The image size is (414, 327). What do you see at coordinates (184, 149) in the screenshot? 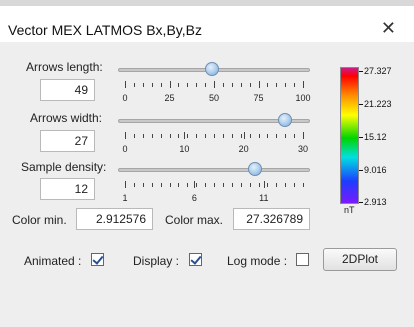
I see `slider-tick-label: 10` at bounding box center [184, 149].